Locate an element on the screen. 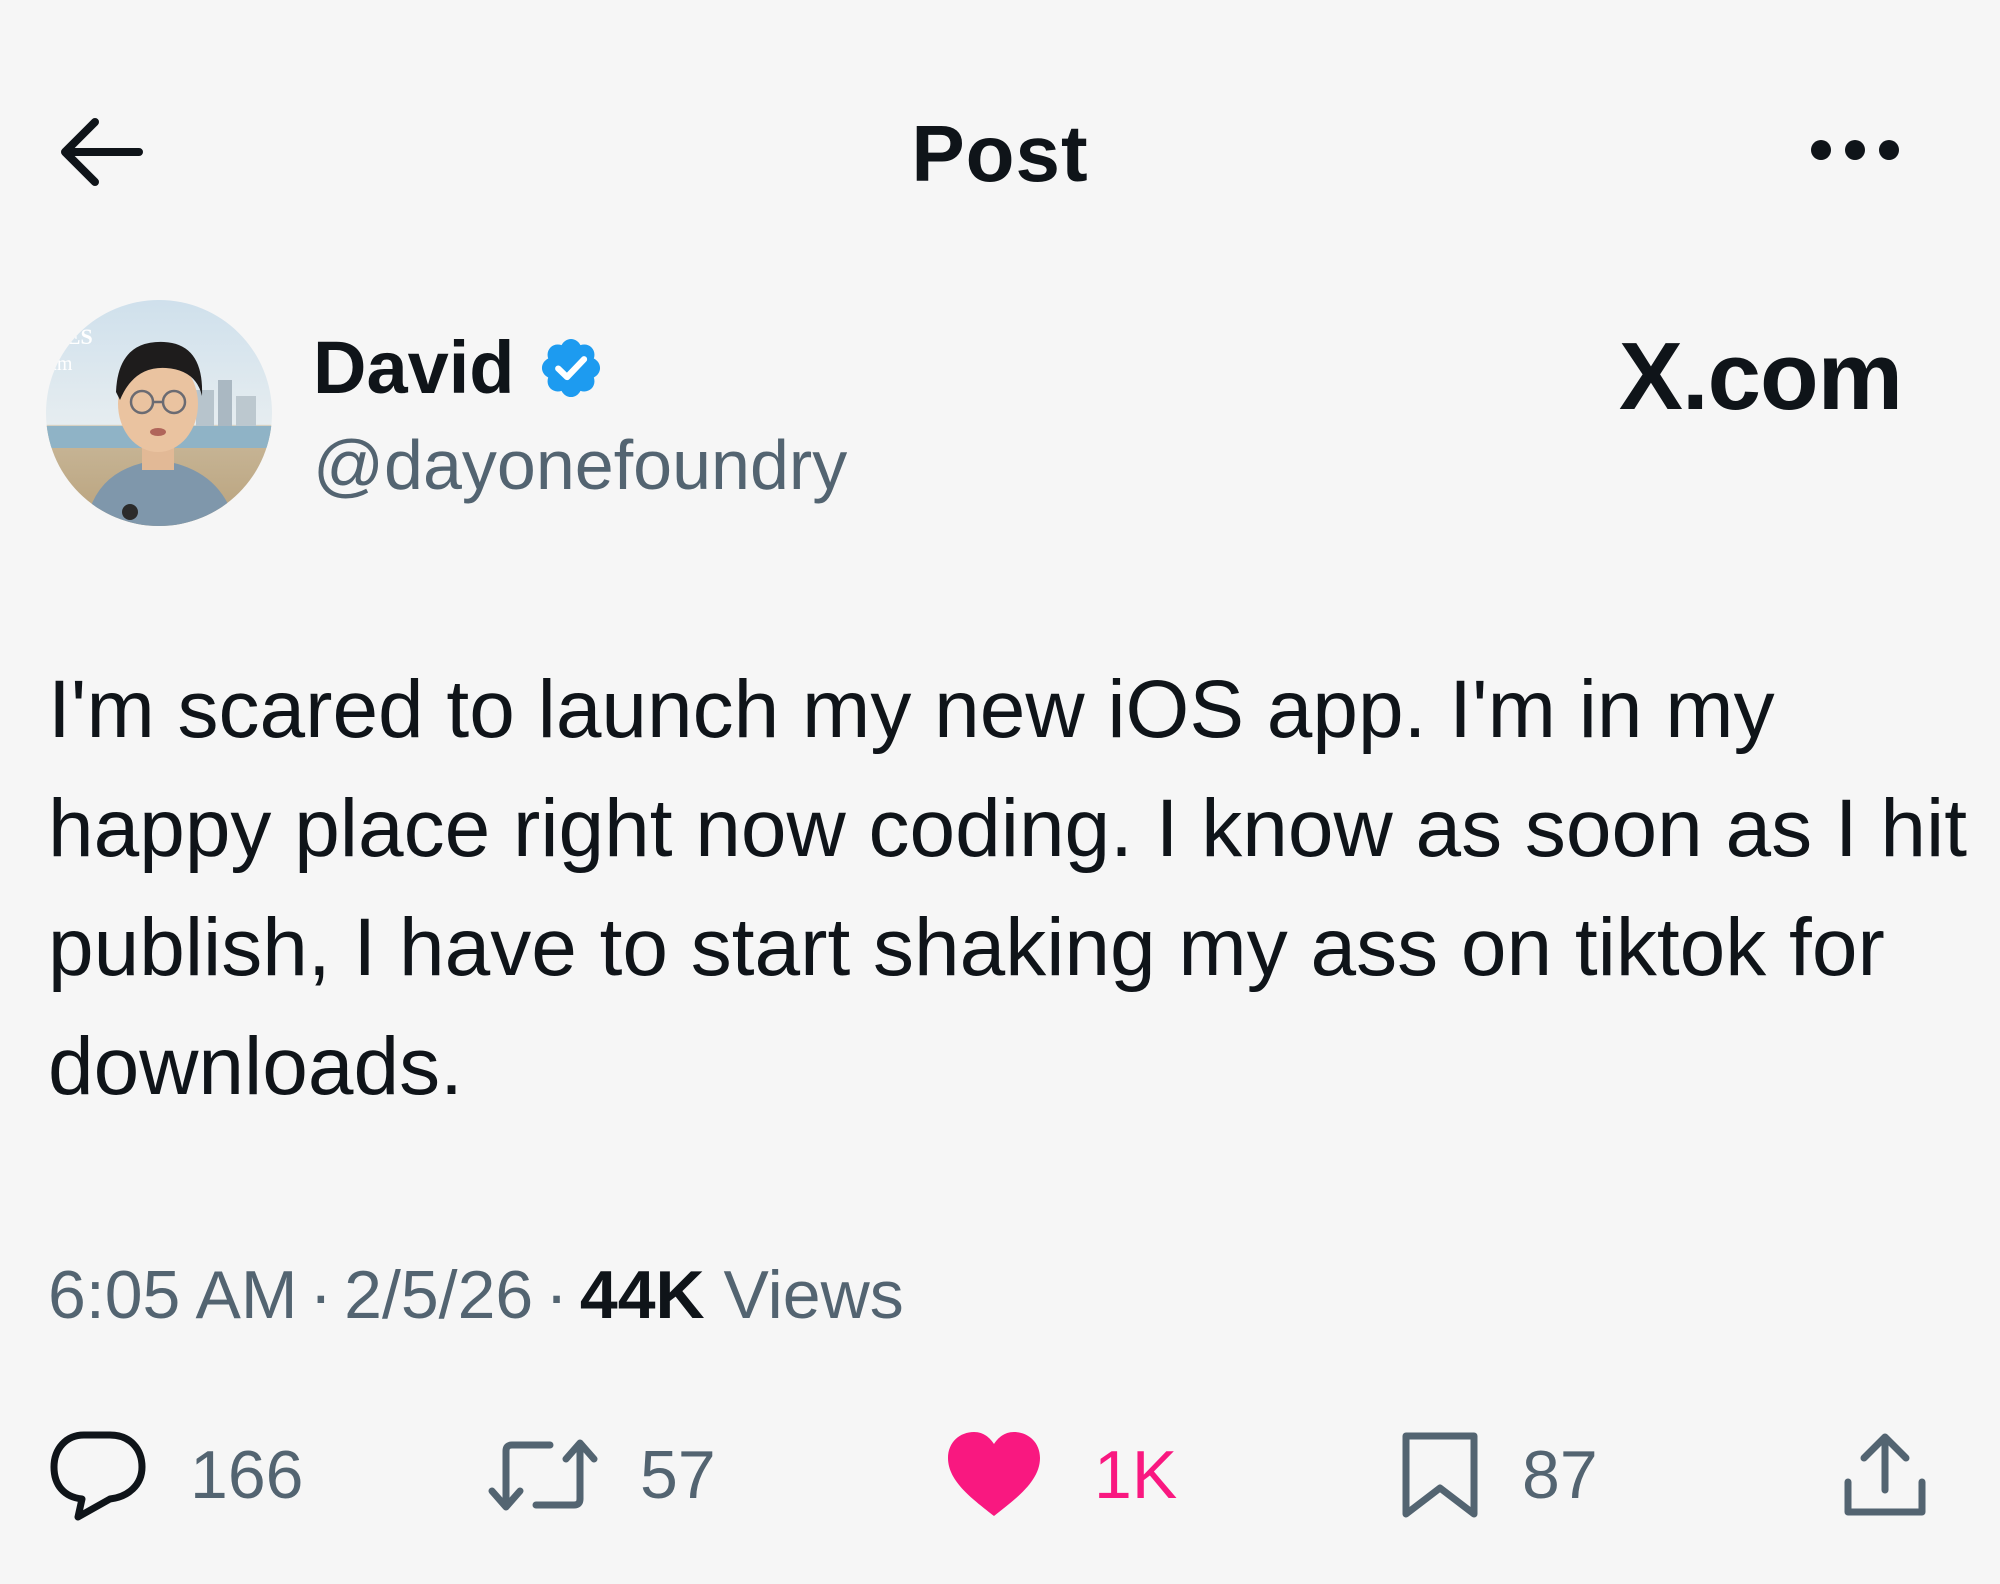 The height and width of the screenshot is (1584, 2000). more-options-button is located at coordinates (1855, 150).